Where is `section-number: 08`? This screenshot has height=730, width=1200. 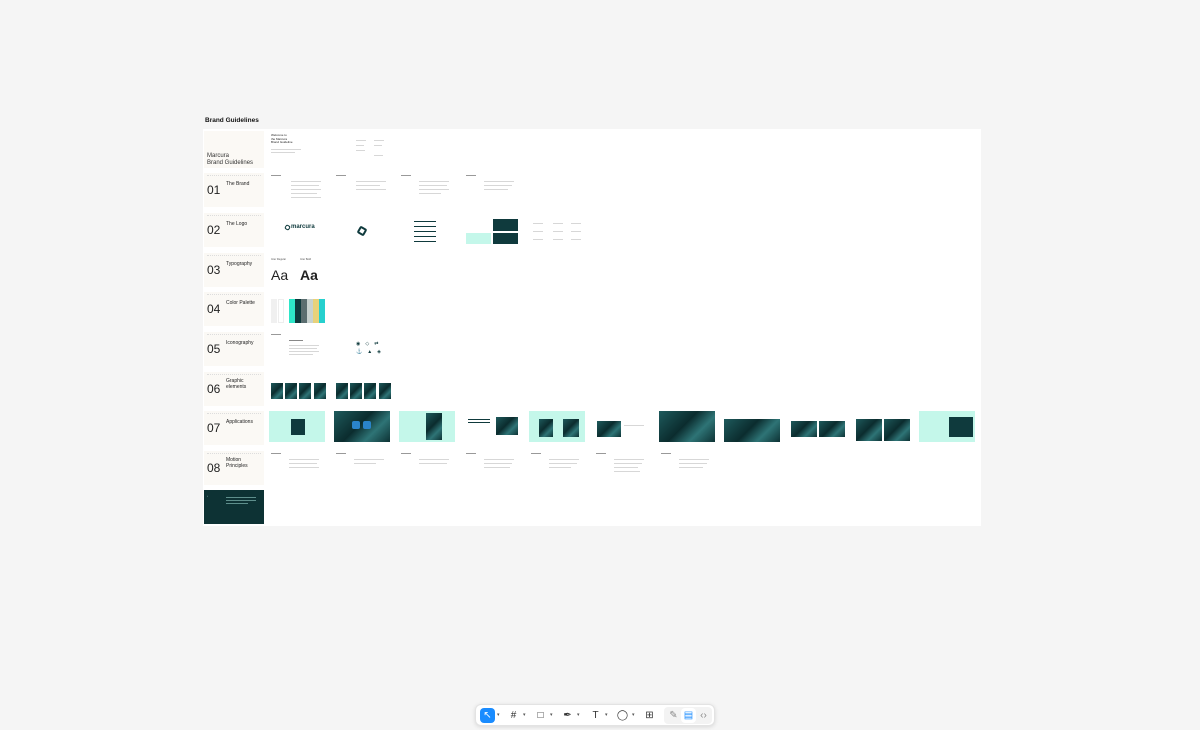 section-number: 08 is located at coordinates (214, 468).